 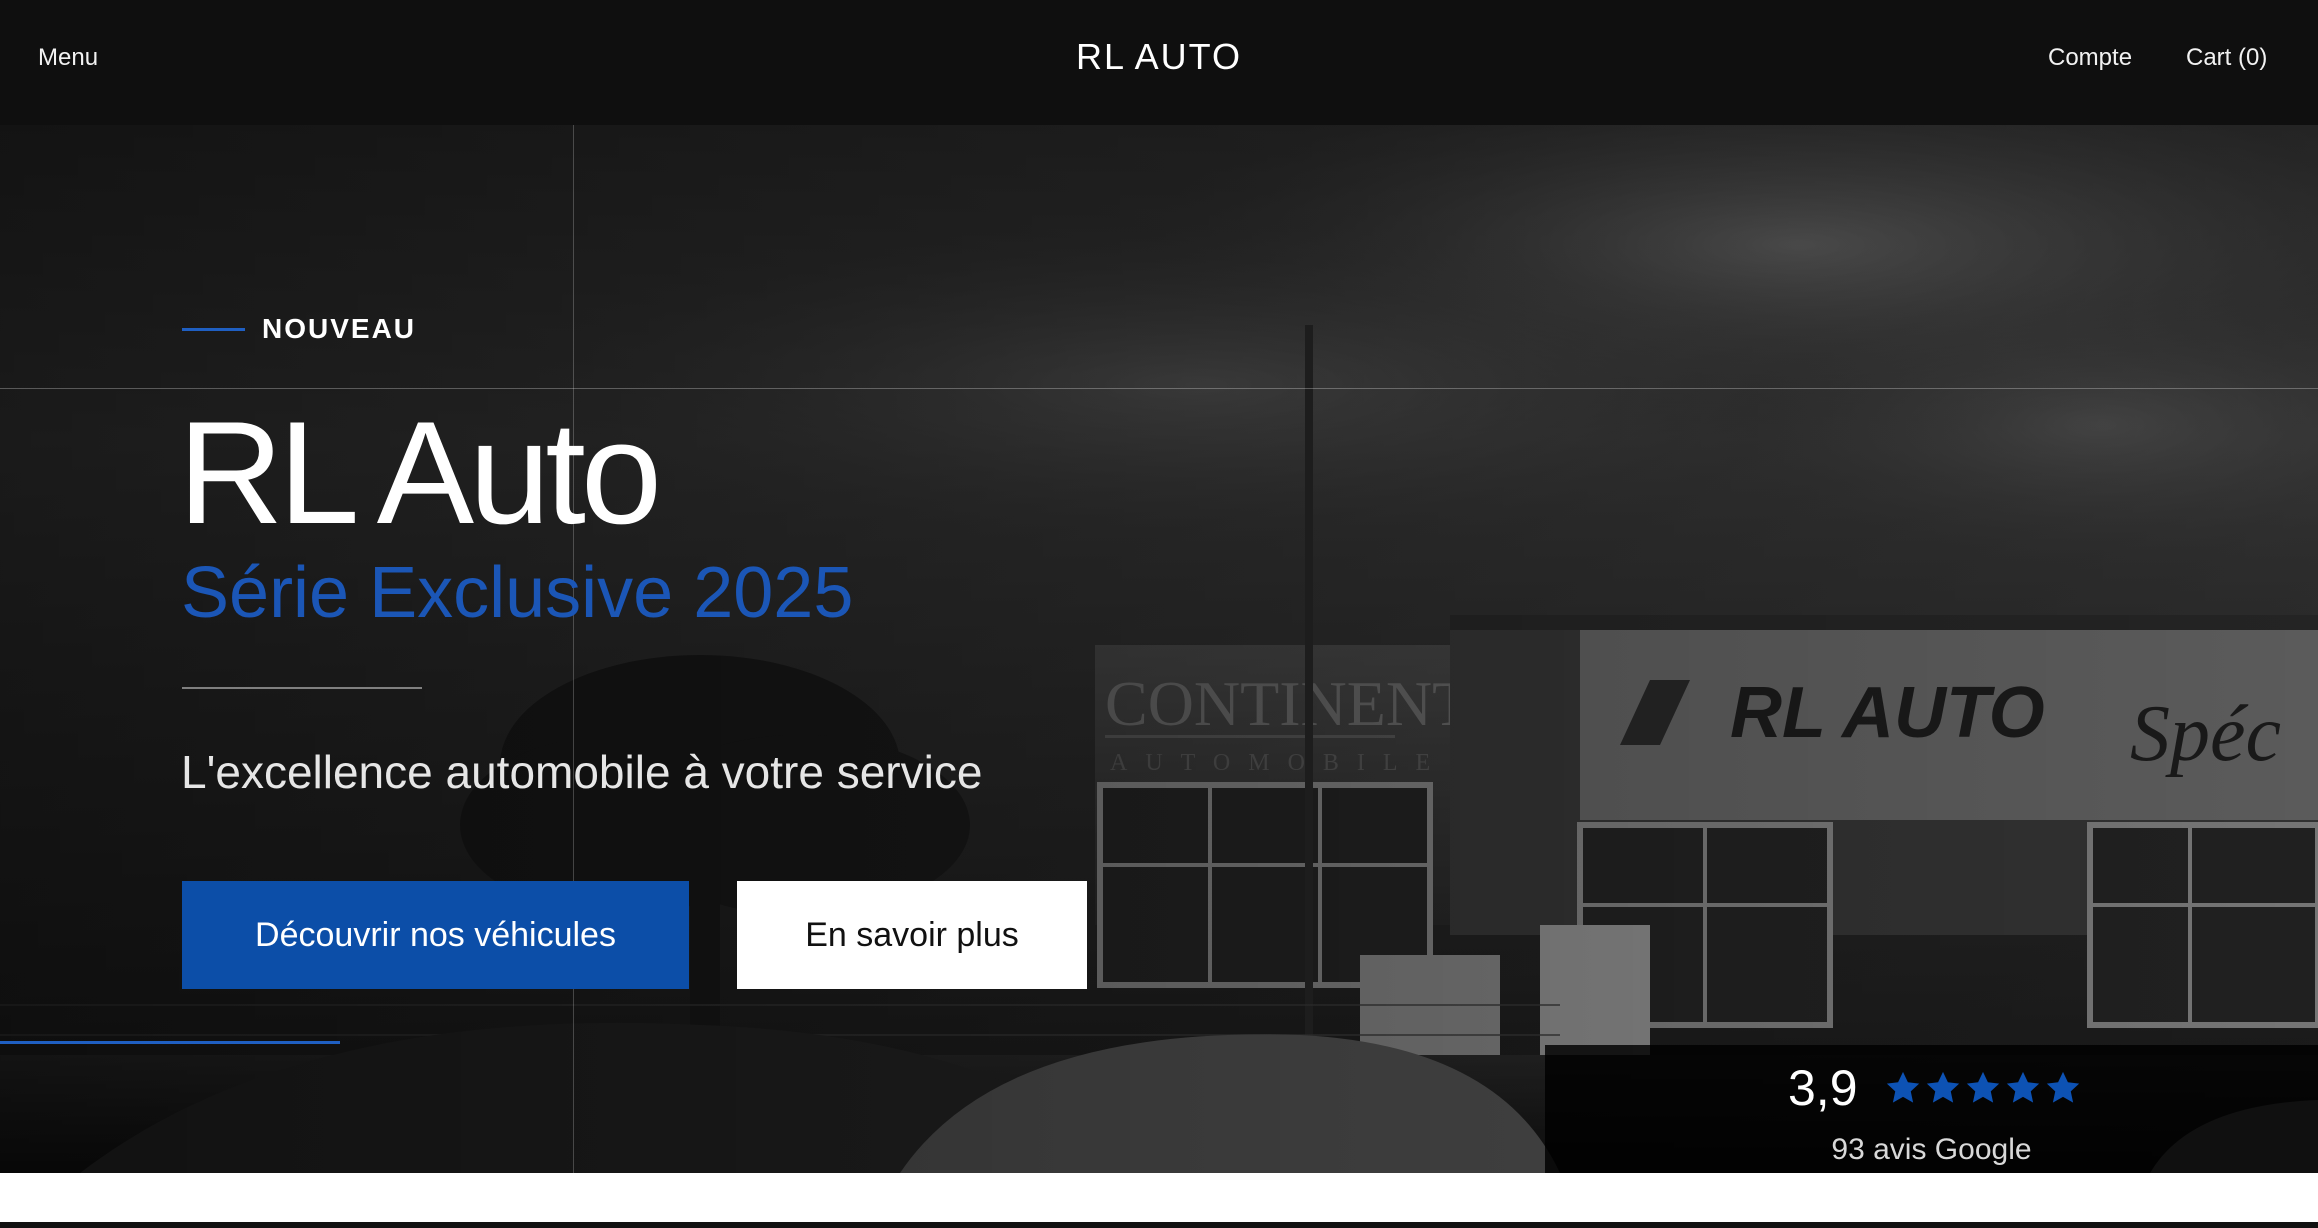 I want to click on google-rating-badge: 3,9 93 avis Google, so click(x=1931, y=1109).